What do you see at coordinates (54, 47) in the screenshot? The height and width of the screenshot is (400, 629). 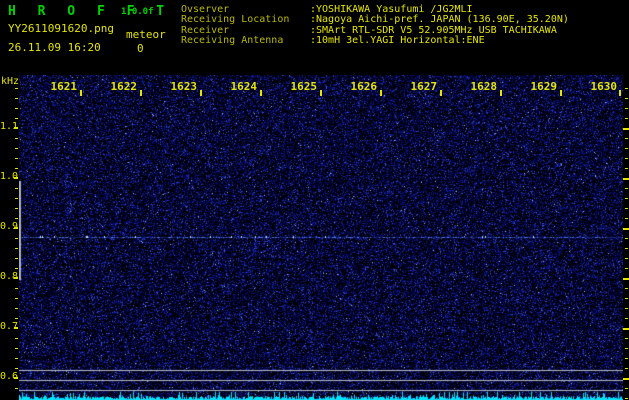 I see `timestamp: 26.11.09 16:20` at bounding box center [54, 47].